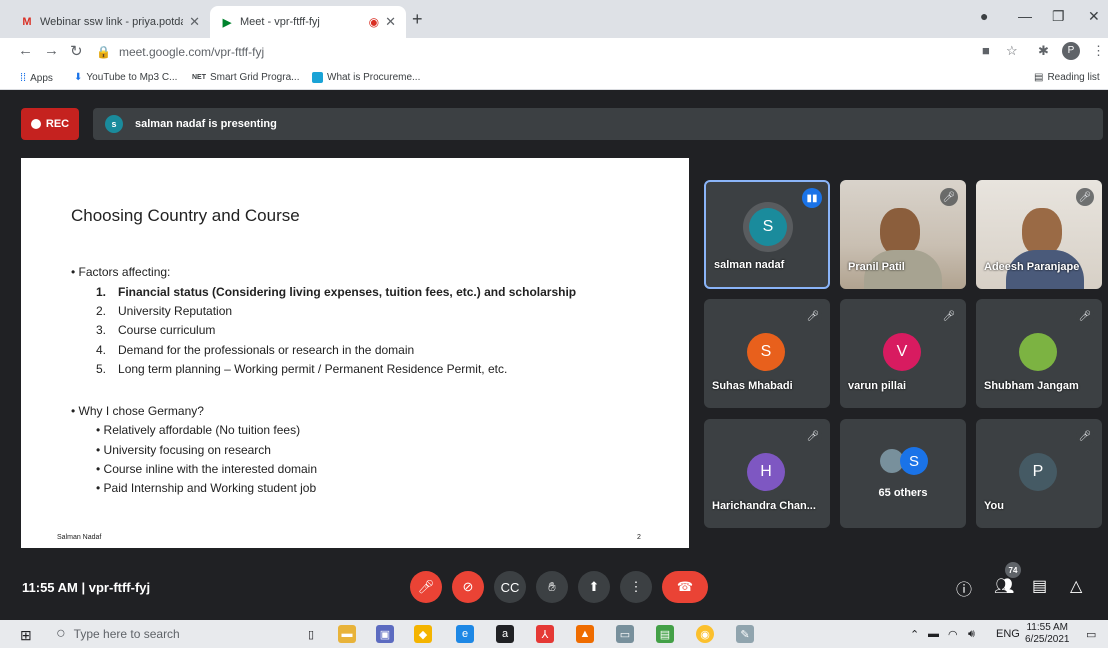  I want to click on meeting-details: 11:55 AM | vpr-ftff-fyj, so click(86, 587).